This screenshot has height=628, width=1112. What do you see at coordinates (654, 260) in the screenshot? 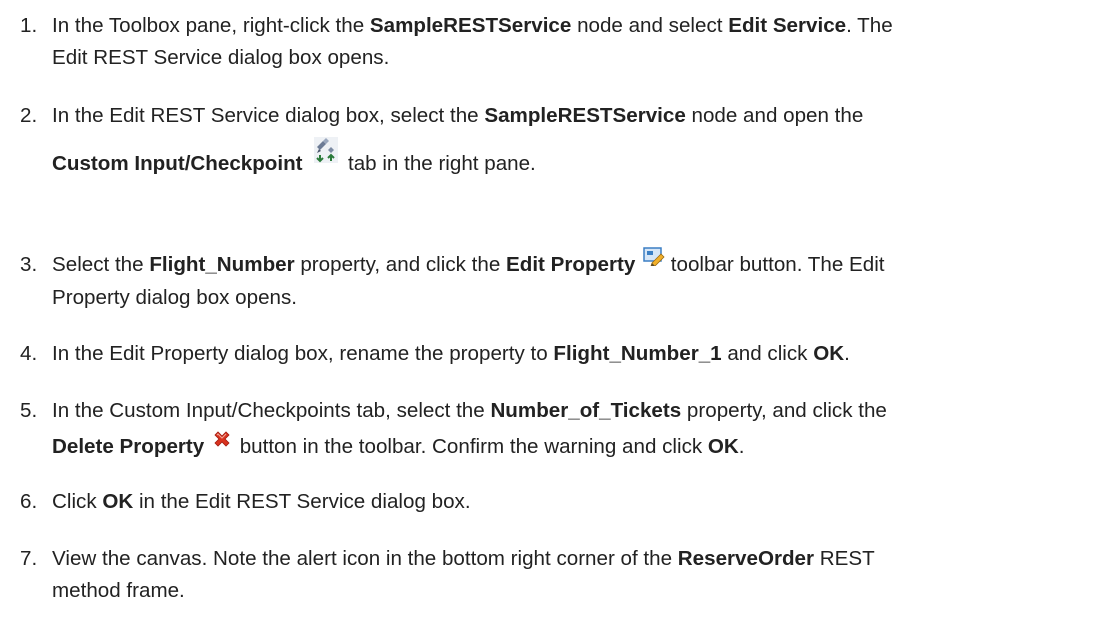
I see `edit-property-icon` at bounding box center [654, 260].